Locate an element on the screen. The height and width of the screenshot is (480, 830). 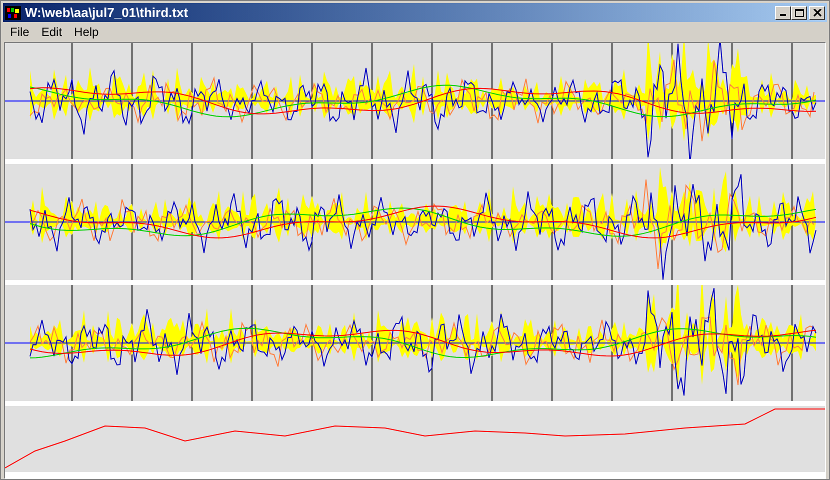
maximize-button is located at coordinates (799, 13).